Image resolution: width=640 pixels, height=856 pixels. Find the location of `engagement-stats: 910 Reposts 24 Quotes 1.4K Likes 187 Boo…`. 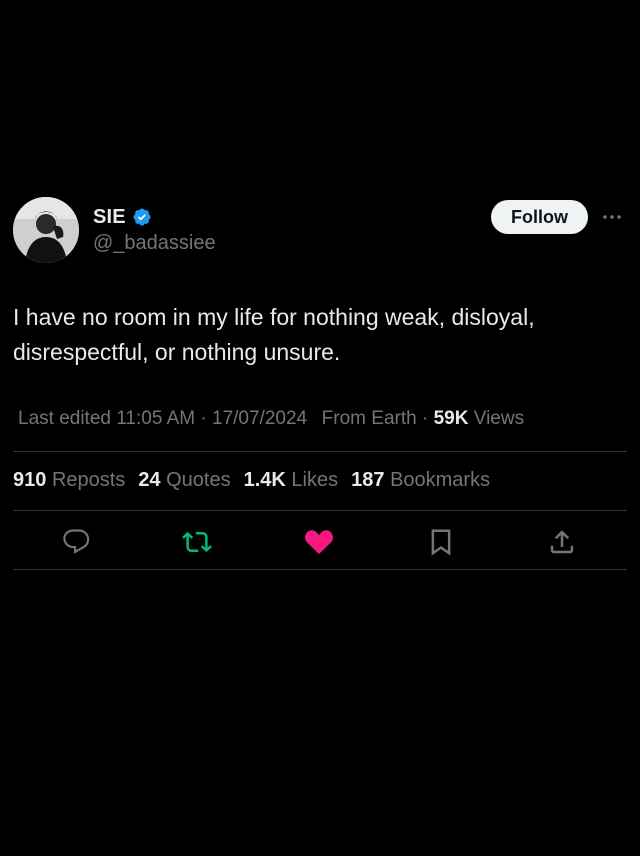

engagement-stats: 910 Reposts 24 Quotes 1.4K Likes 187 Boo… is located at coordinates (258, 480).